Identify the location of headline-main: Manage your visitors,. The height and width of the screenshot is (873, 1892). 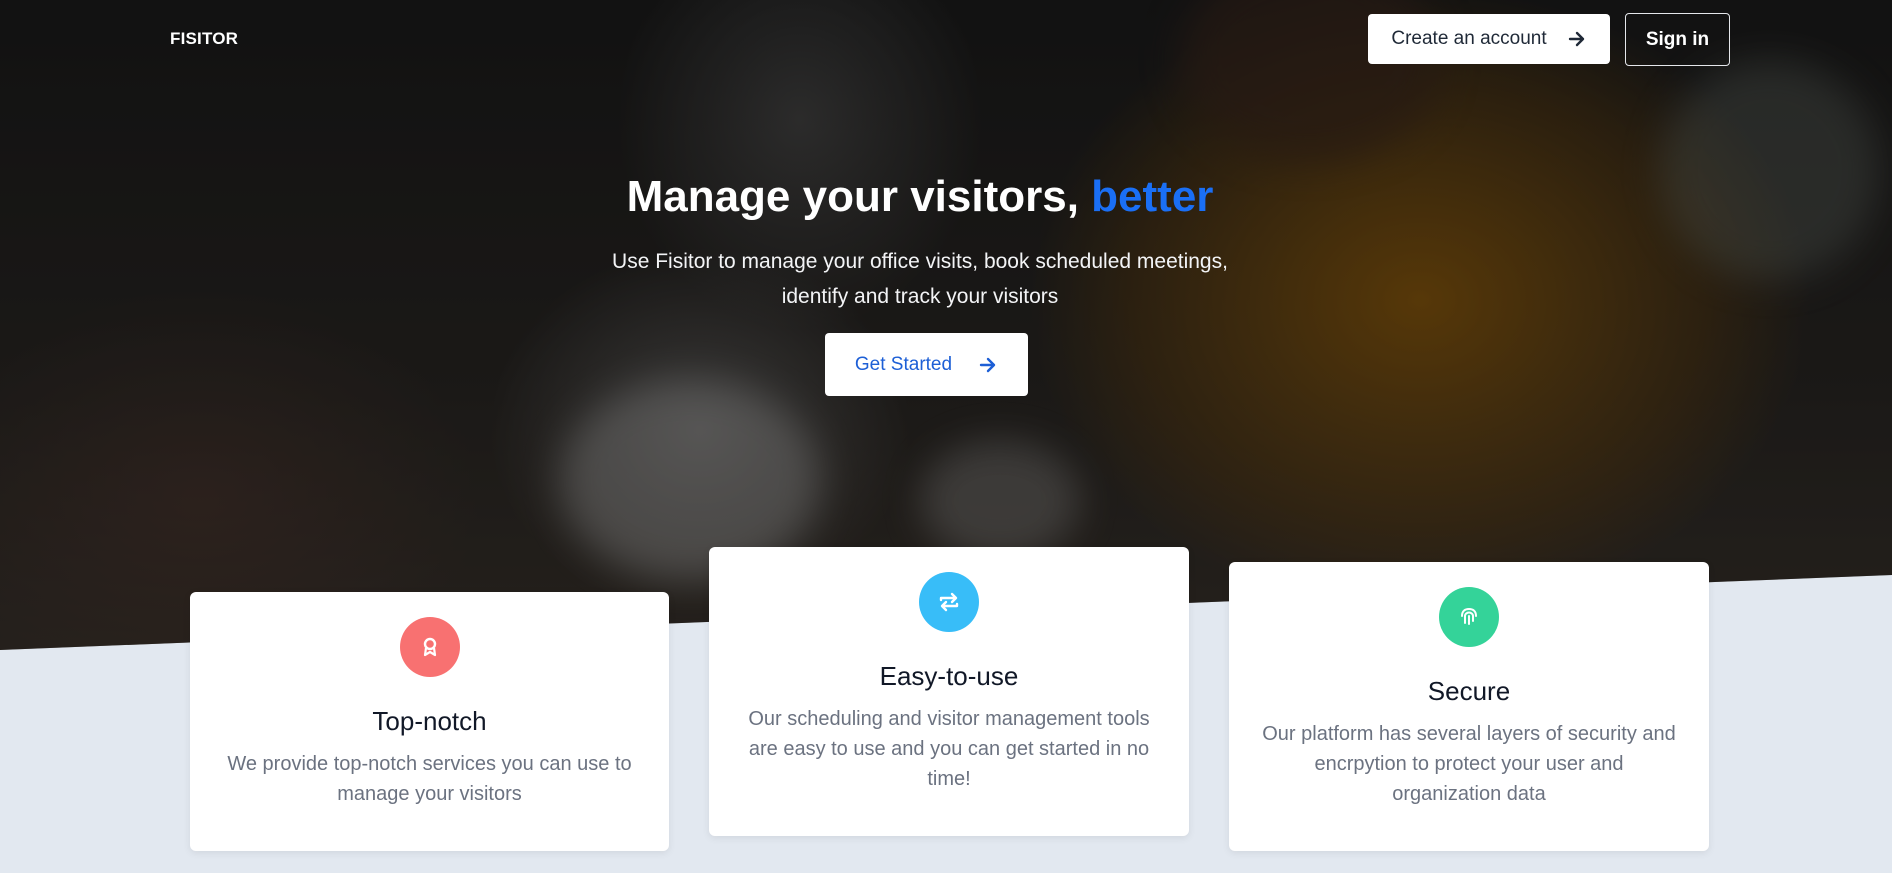
(852, 196).